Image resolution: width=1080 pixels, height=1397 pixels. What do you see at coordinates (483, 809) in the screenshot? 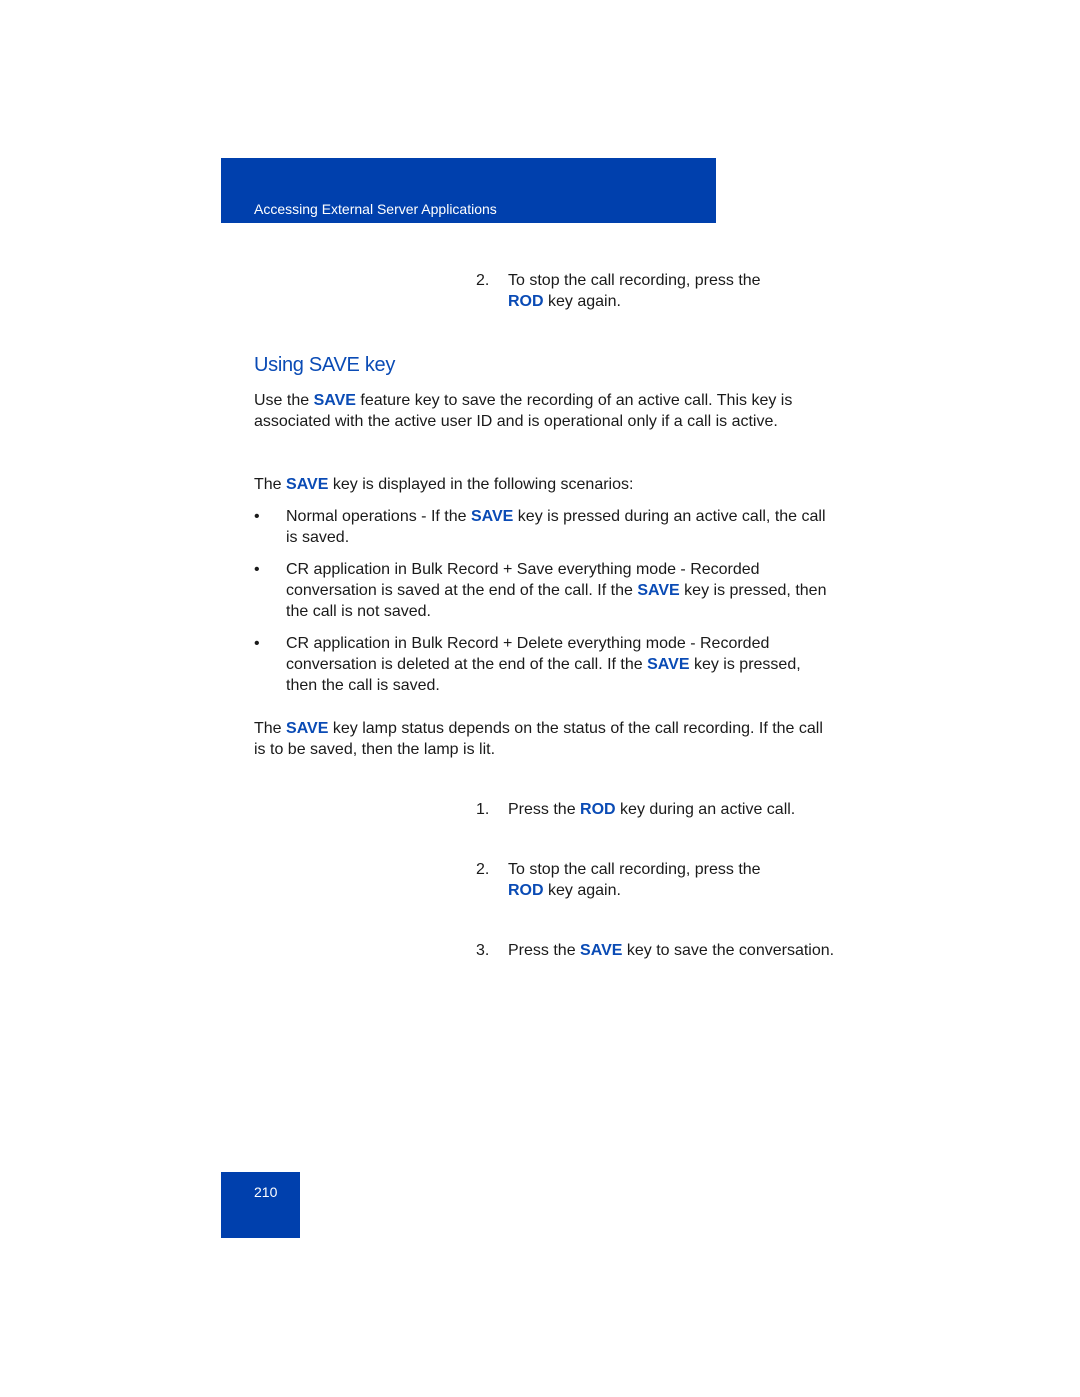
I see `step-number: 1.` at bounding box center [483, 809].